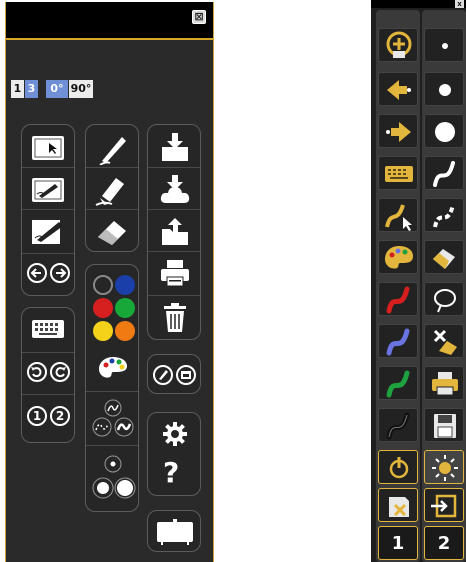  I want to click on edit-group: 1 2, so click(48, 375).